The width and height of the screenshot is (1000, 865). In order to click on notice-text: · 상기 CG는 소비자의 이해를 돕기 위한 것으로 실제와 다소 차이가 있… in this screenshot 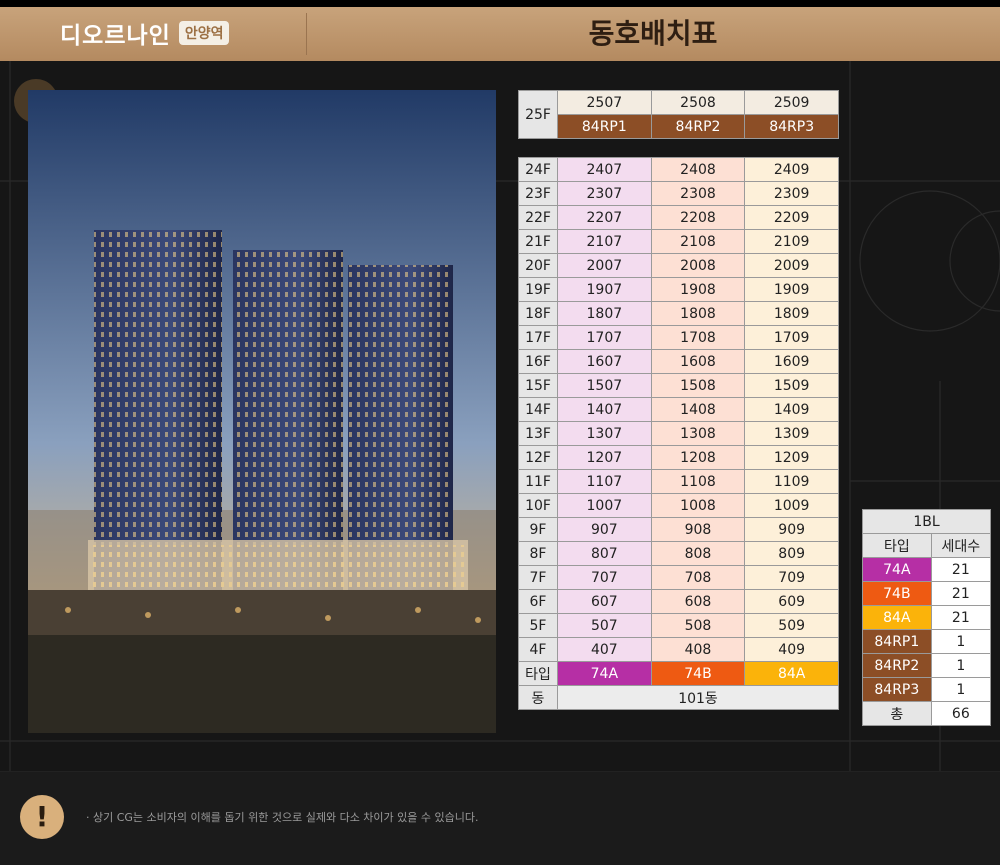, I will do `click(282, 817)`.